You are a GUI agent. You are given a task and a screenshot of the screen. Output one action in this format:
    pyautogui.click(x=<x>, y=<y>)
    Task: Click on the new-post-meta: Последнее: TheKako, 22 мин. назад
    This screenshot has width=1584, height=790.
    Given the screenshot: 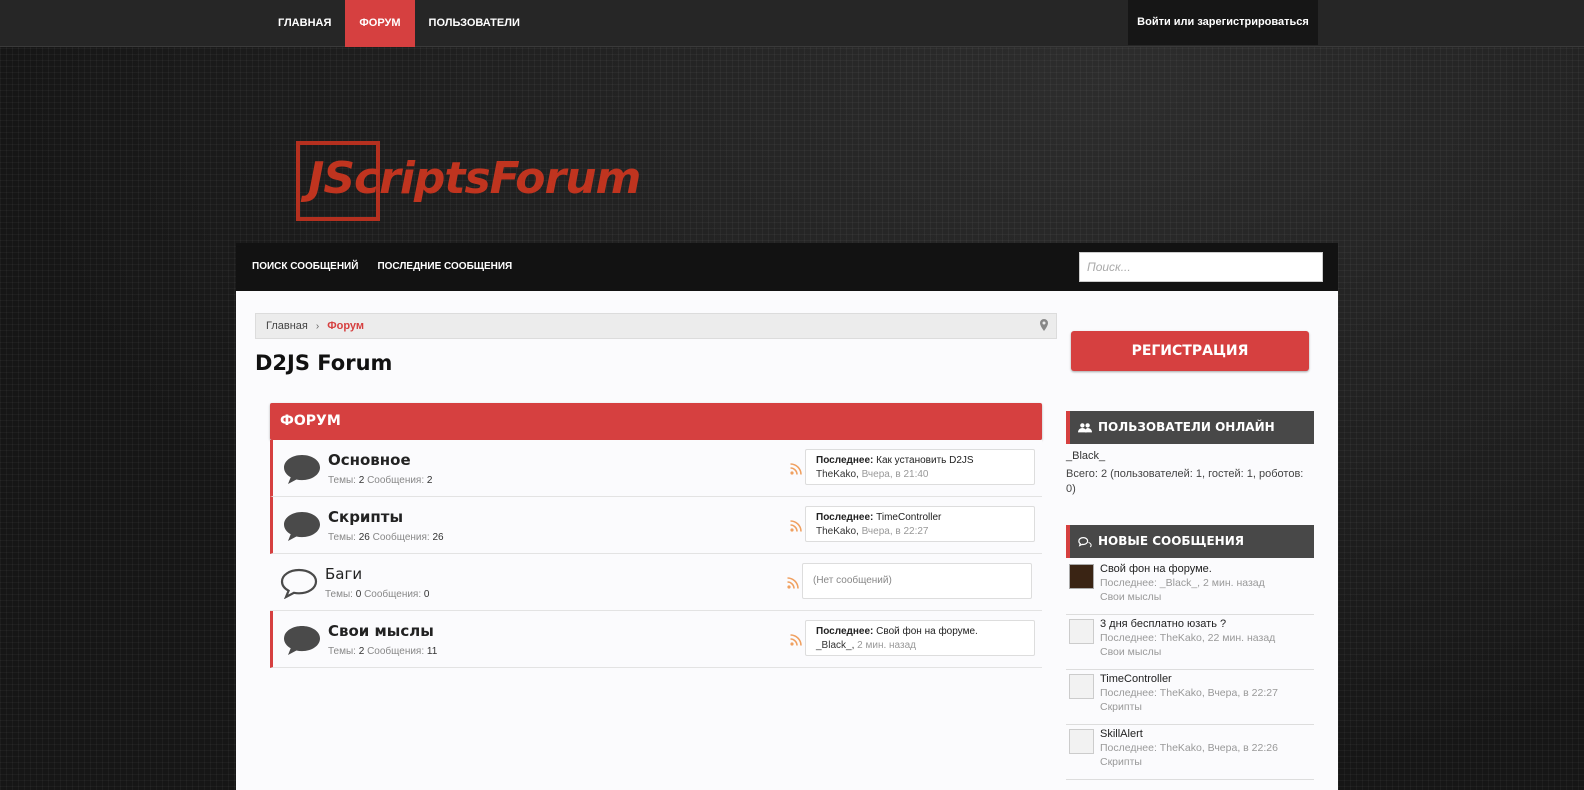 What is the action you would take?
    pyautogui.click(x=1188, y=638)
    